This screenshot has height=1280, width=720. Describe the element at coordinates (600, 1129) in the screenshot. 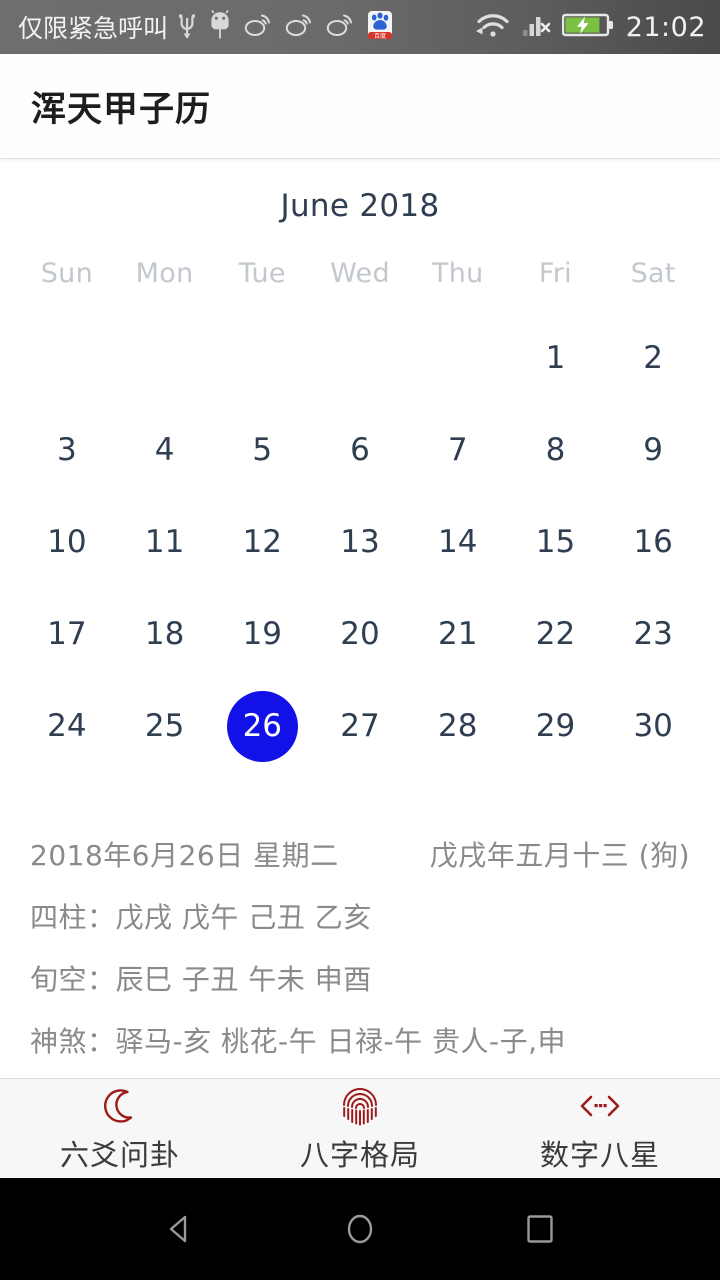

I see `tab-shuzi-baxing: 数字八星` at that location.